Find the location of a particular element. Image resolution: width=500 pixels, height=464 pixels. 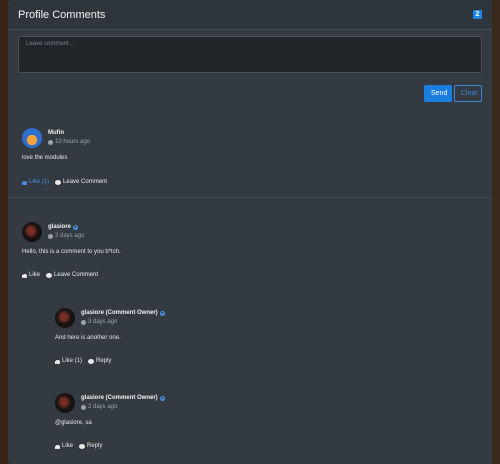

panel-header: Profile Comments 2 is located at coordinates (250, 15).